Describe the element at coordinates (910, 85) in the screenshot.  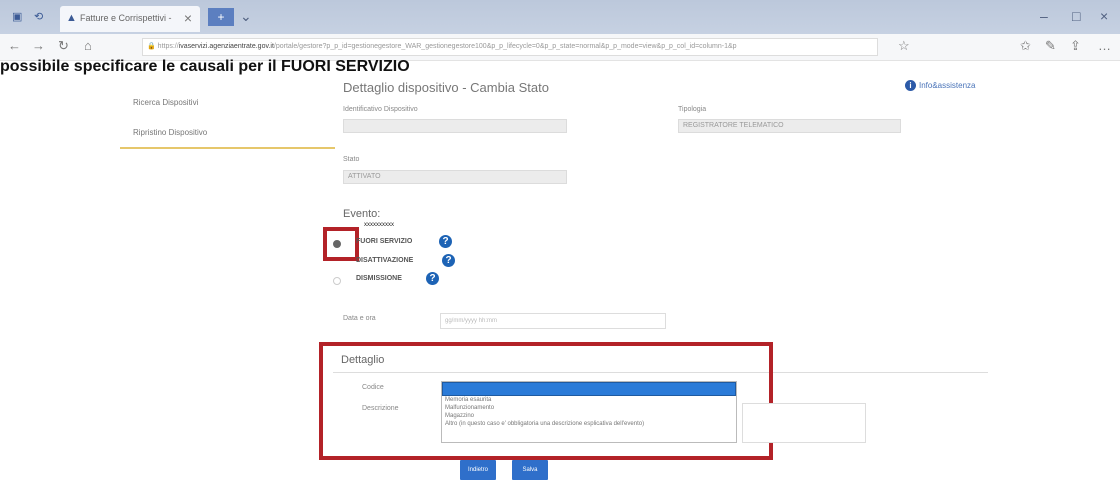
I see `info-icon: i` at that location.